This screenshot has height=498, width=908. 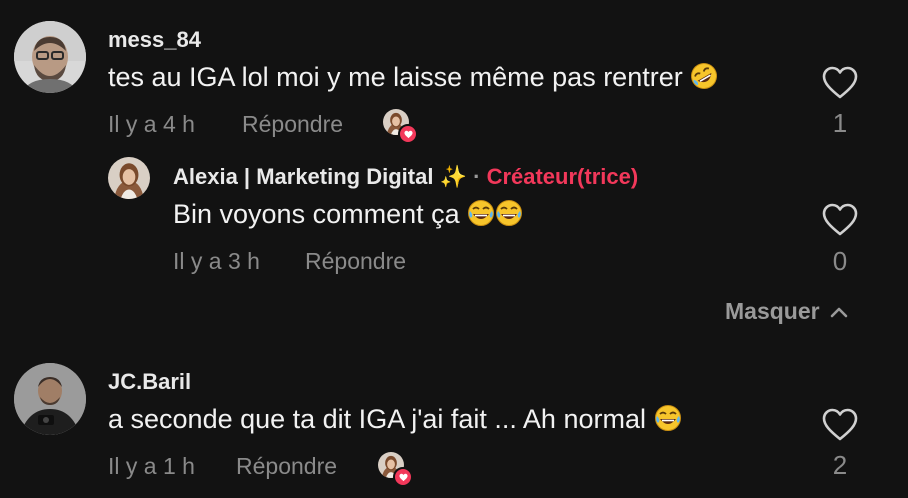 I want to click on comment-timestamp: Il y a 4 h, so click(x=151, y=124).